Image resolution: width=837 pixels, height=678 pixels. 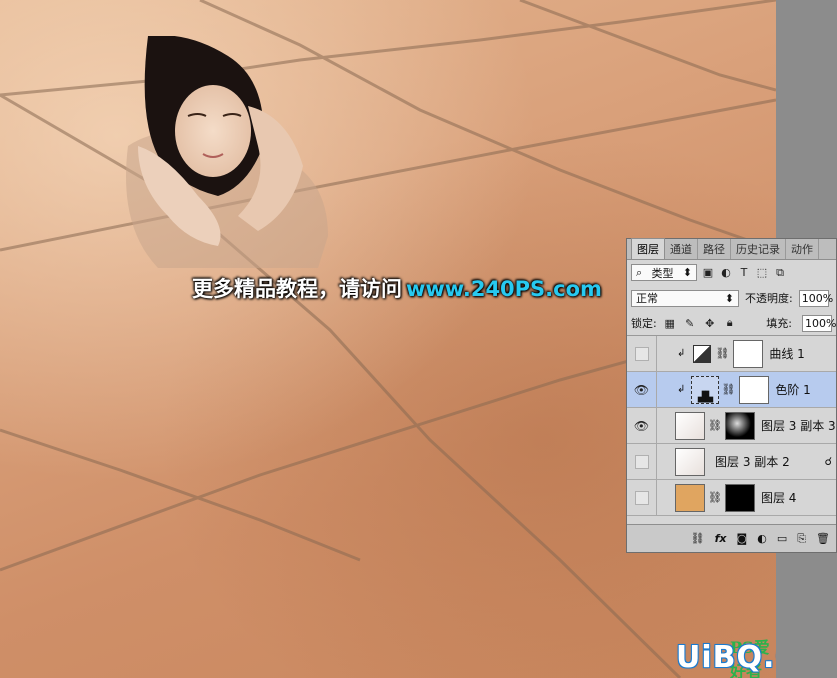 I want to click on lock-all-icon: 🔒︎, so click(x=730, y=323).